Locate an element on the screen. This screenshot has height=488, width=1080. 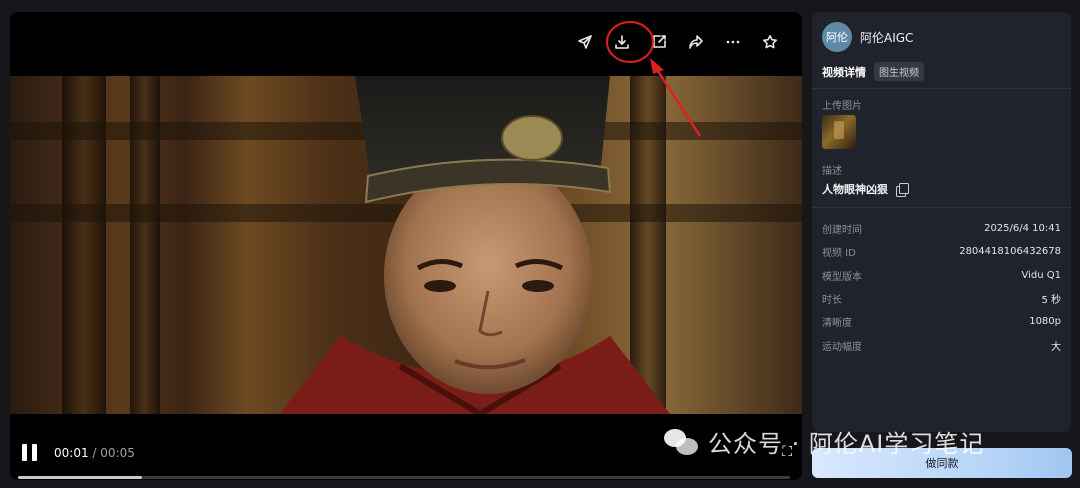
meta-value: 大 is located at coordinates (1056, 347).